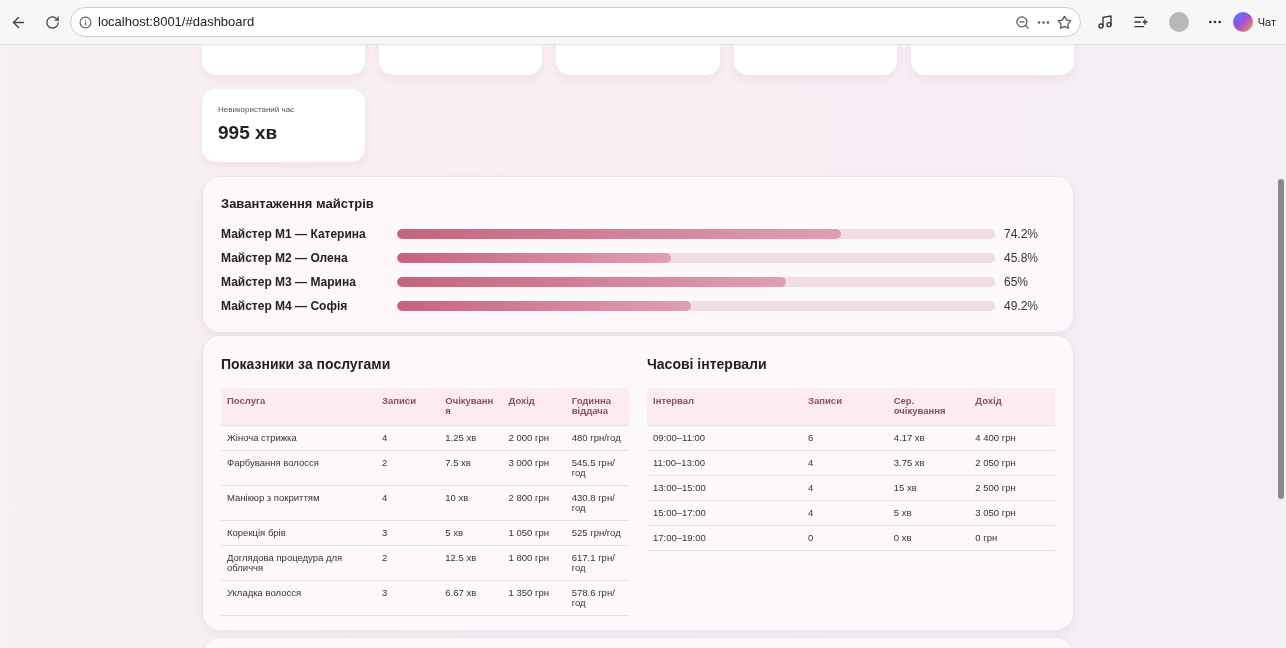 This screenshot has width=1286, height=648. Describe the element at coordinates (289, 282) in the screenshot. I see `master-name: Майстер М3 — Марина` at that location.